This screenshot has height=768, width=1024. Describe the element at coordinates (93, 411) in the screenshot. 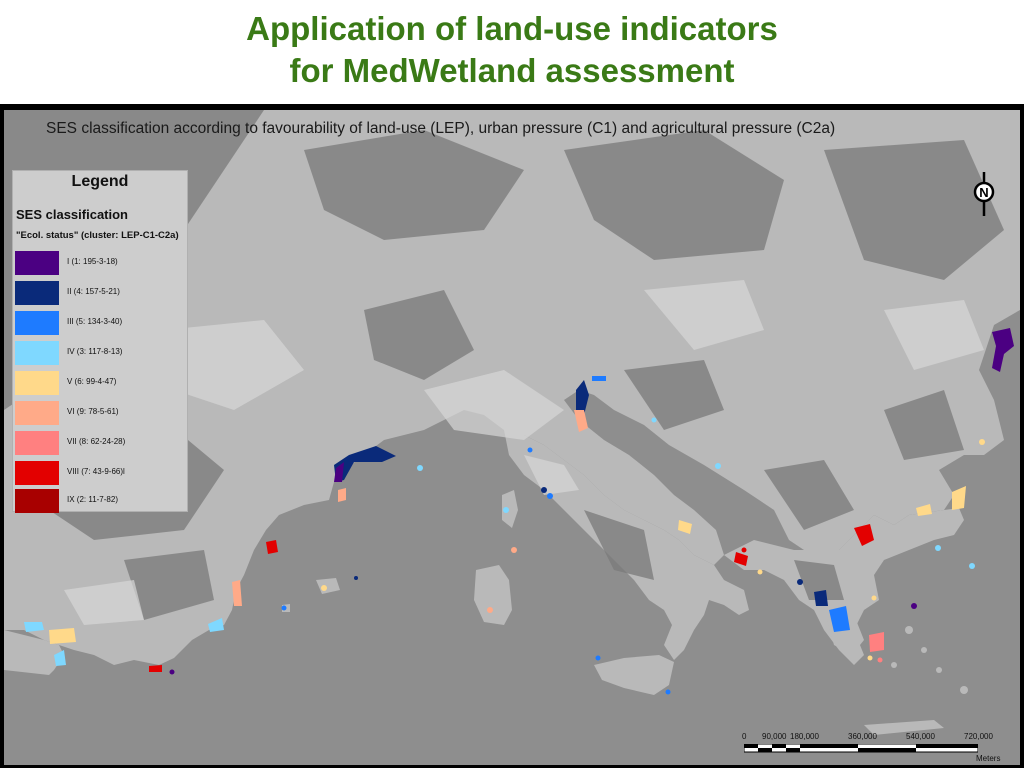

I see `legend-label-6: VI (9: 78-5-61)` at that location.